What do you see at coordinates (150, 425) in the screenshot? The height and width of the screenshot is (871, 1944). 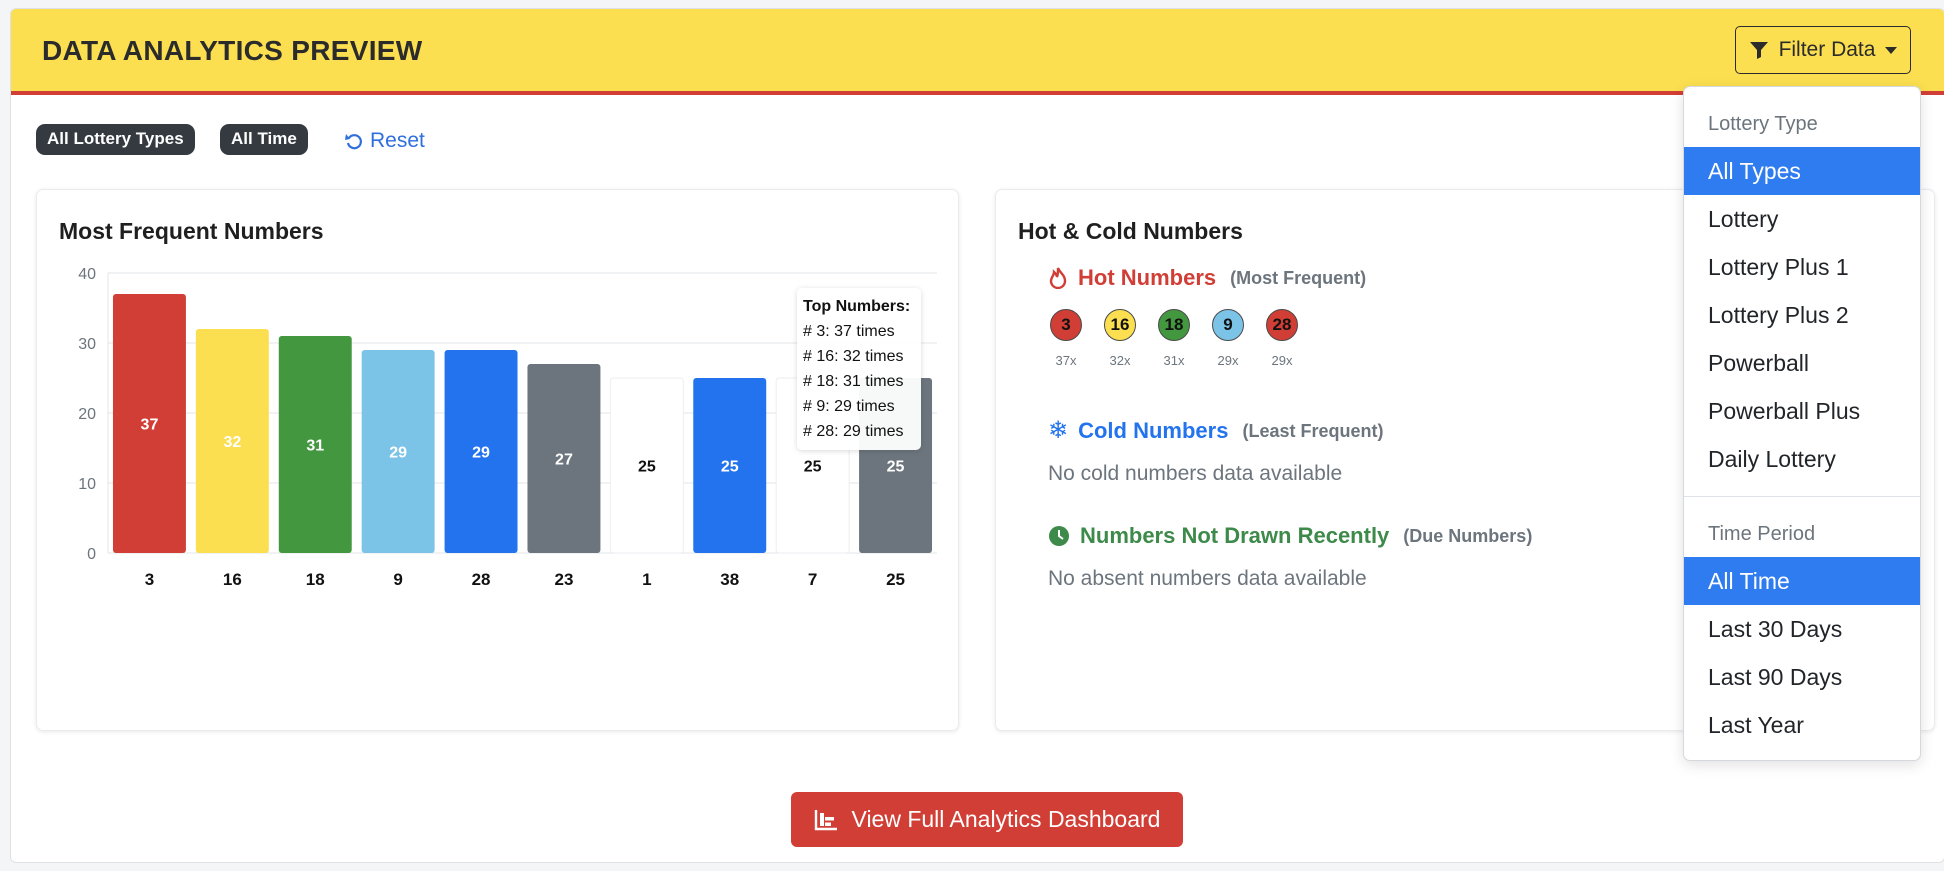 I see `bar-value-label: 37` at bounding box center [150, 425].